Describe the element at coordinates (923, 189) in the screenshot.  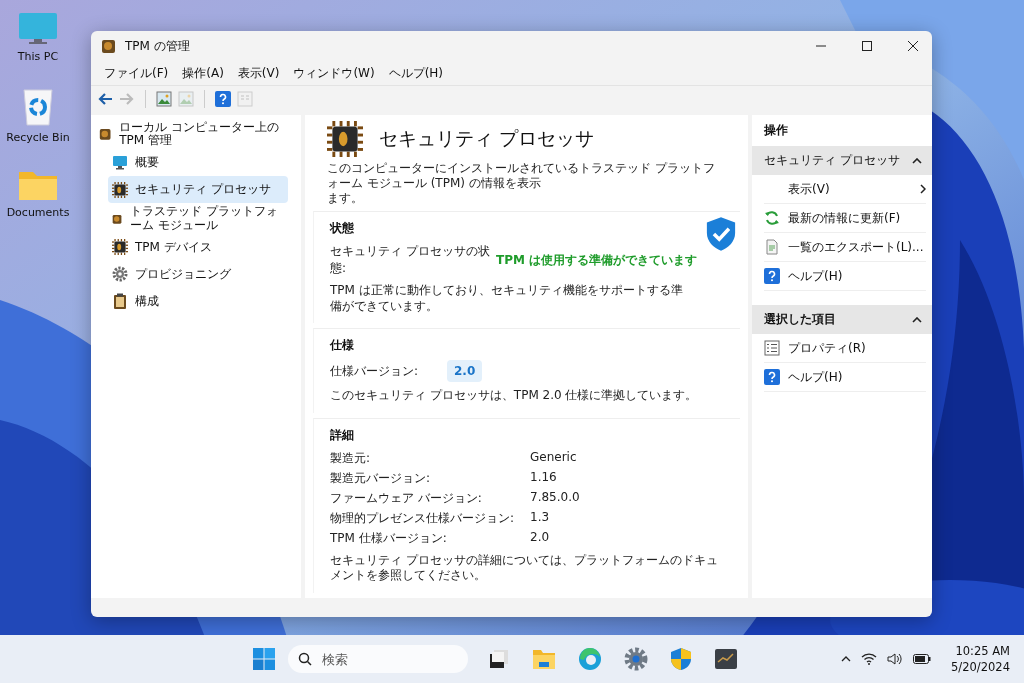
I see `chevron-right-icon` at that location.